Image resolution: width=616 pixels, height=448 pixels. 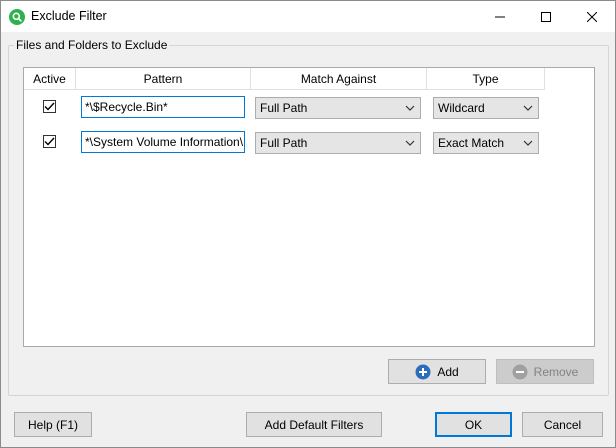 What do you see at coordinates (339, 79) in the screenshot?
I see `column-header-match-against: Match Against` at bounding box center [339, 79].